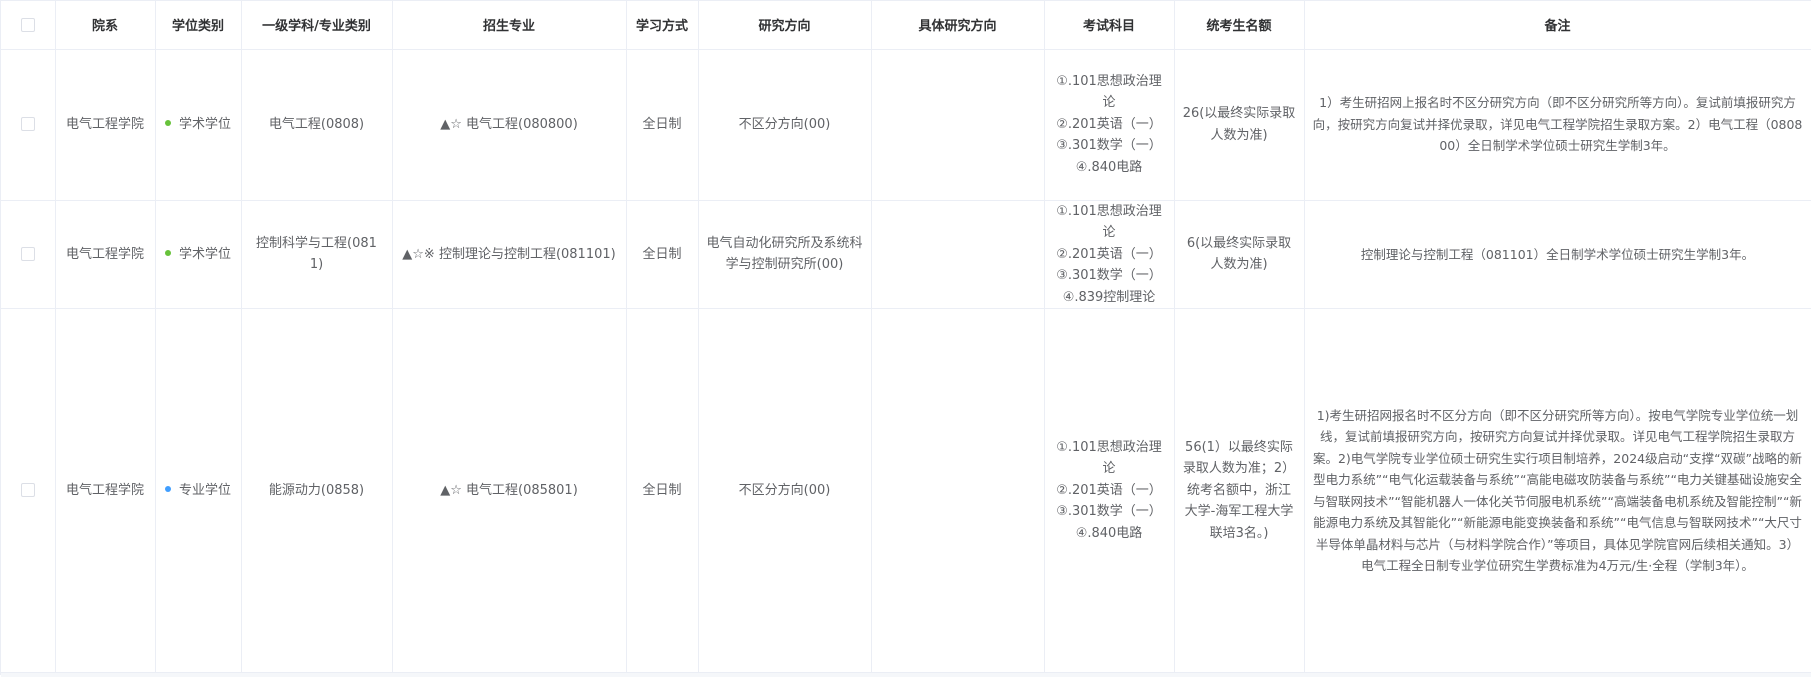 The height and width of the screenshot is (677, 1811). Describe the element at coordinates (509, 490) in the screenshot. I see `major-cell: ▲☆ 电气工程(085801)` at that location.